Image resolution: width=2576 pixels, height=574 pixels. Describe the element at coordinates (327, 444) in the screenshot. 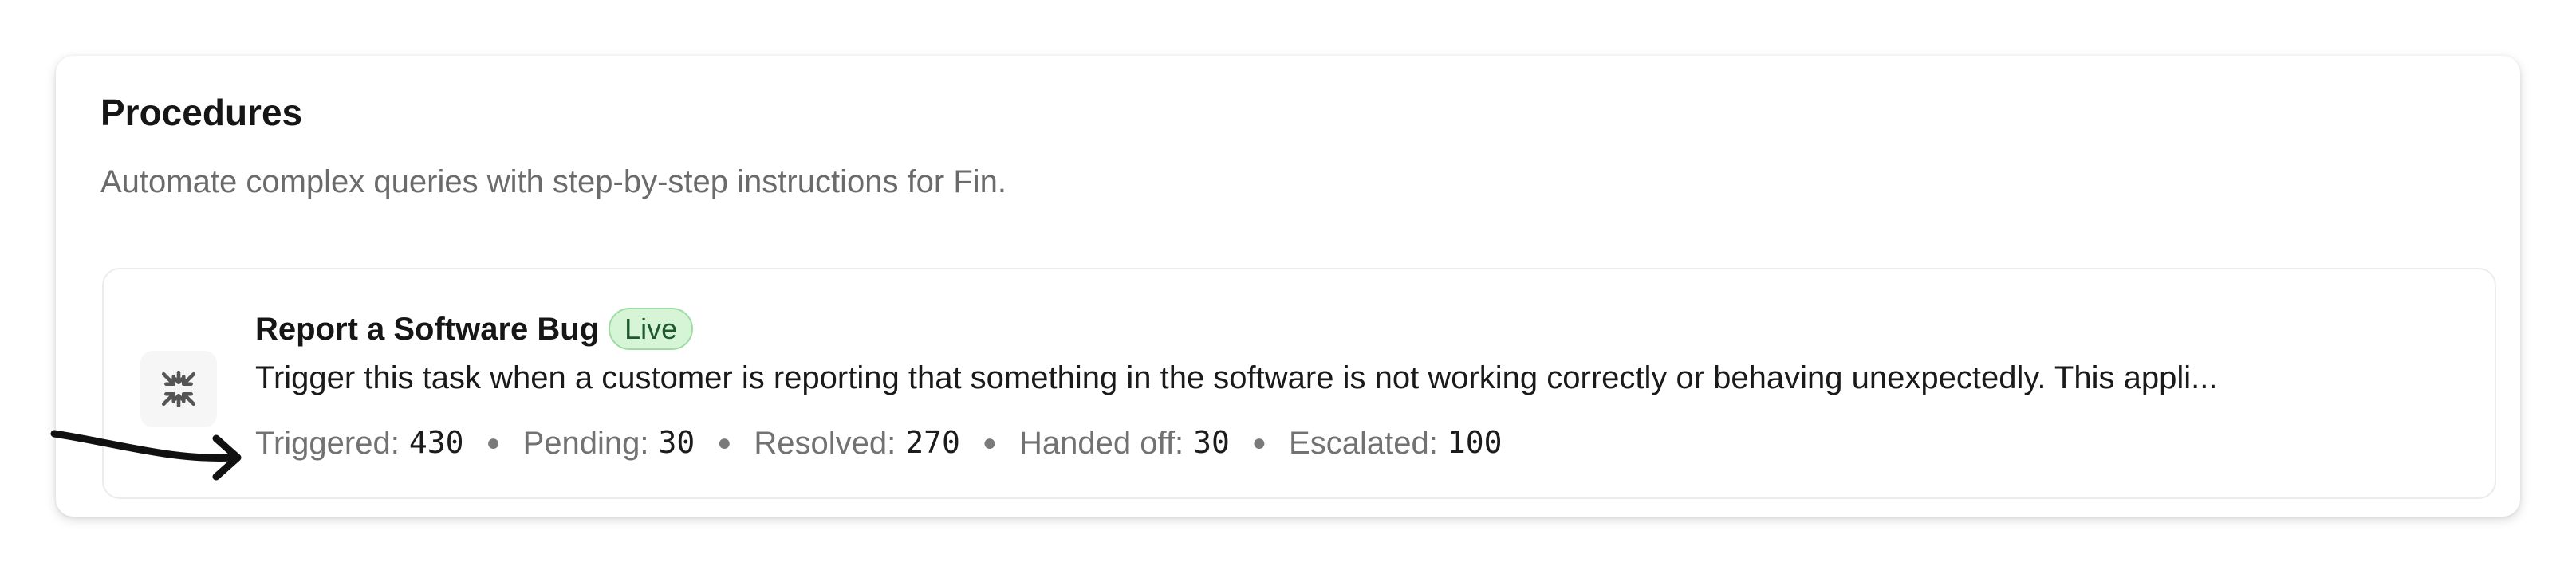

I see `stat-triggered-label: Triggered:` at that location.